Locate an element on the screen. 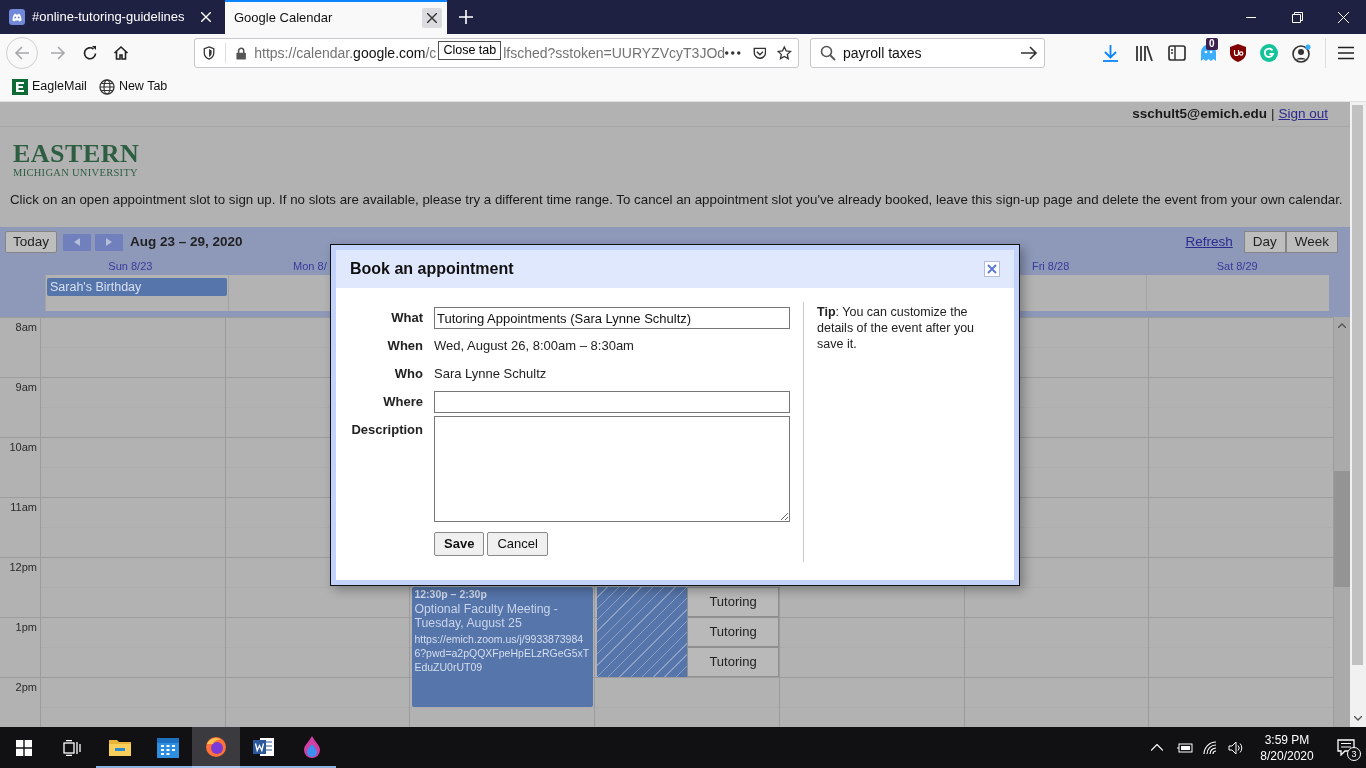  wifi-icon is located at coordinates (1210, 747).